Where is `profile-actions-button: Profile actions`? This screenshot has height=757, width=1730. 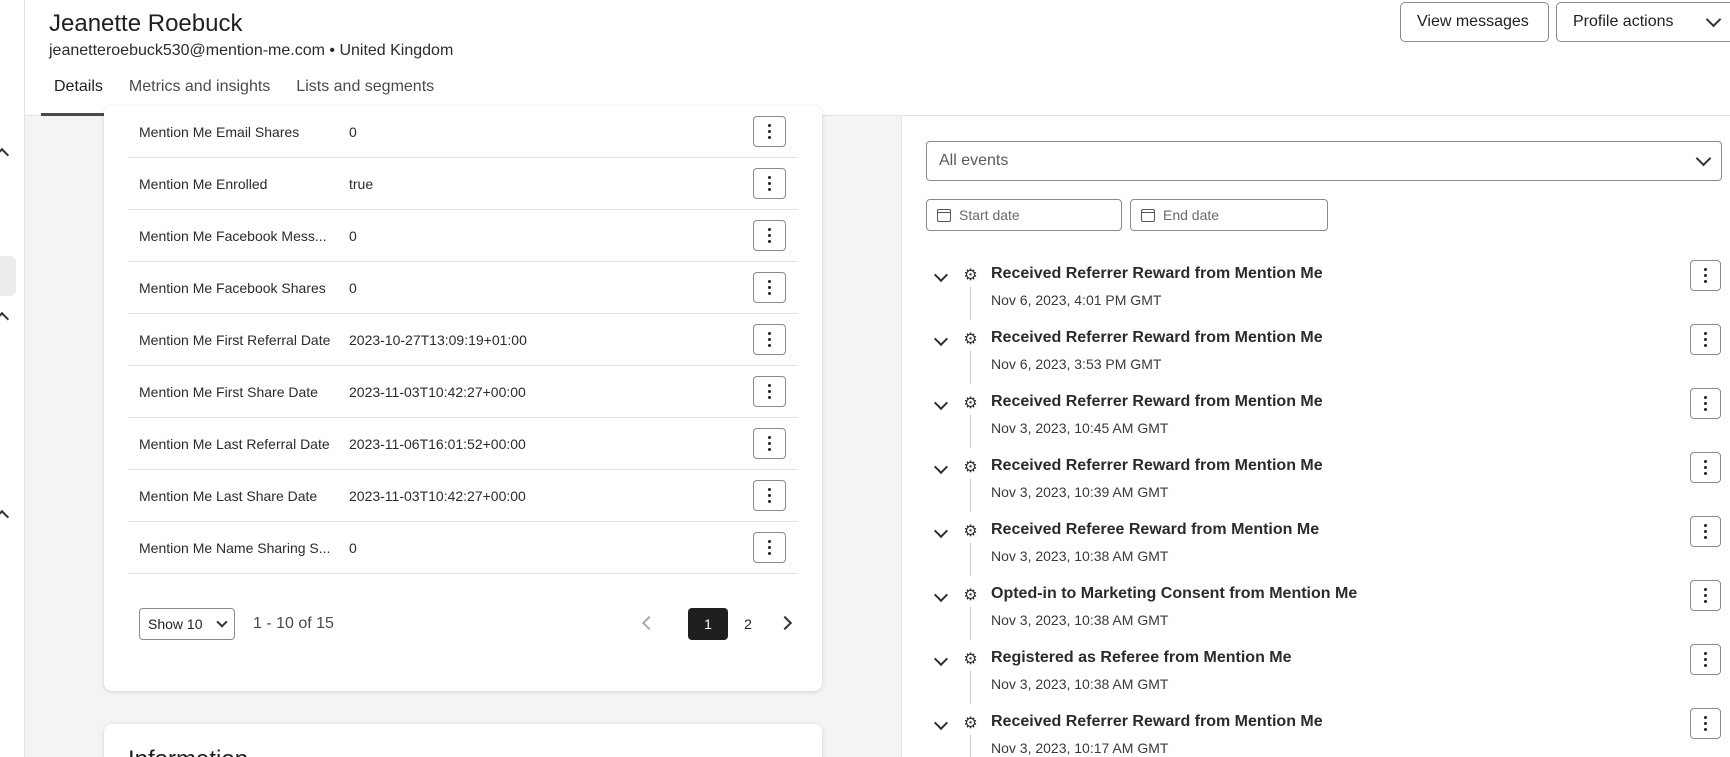
profile-actions-button: Profile actions is located at coordinates (1643, 22).